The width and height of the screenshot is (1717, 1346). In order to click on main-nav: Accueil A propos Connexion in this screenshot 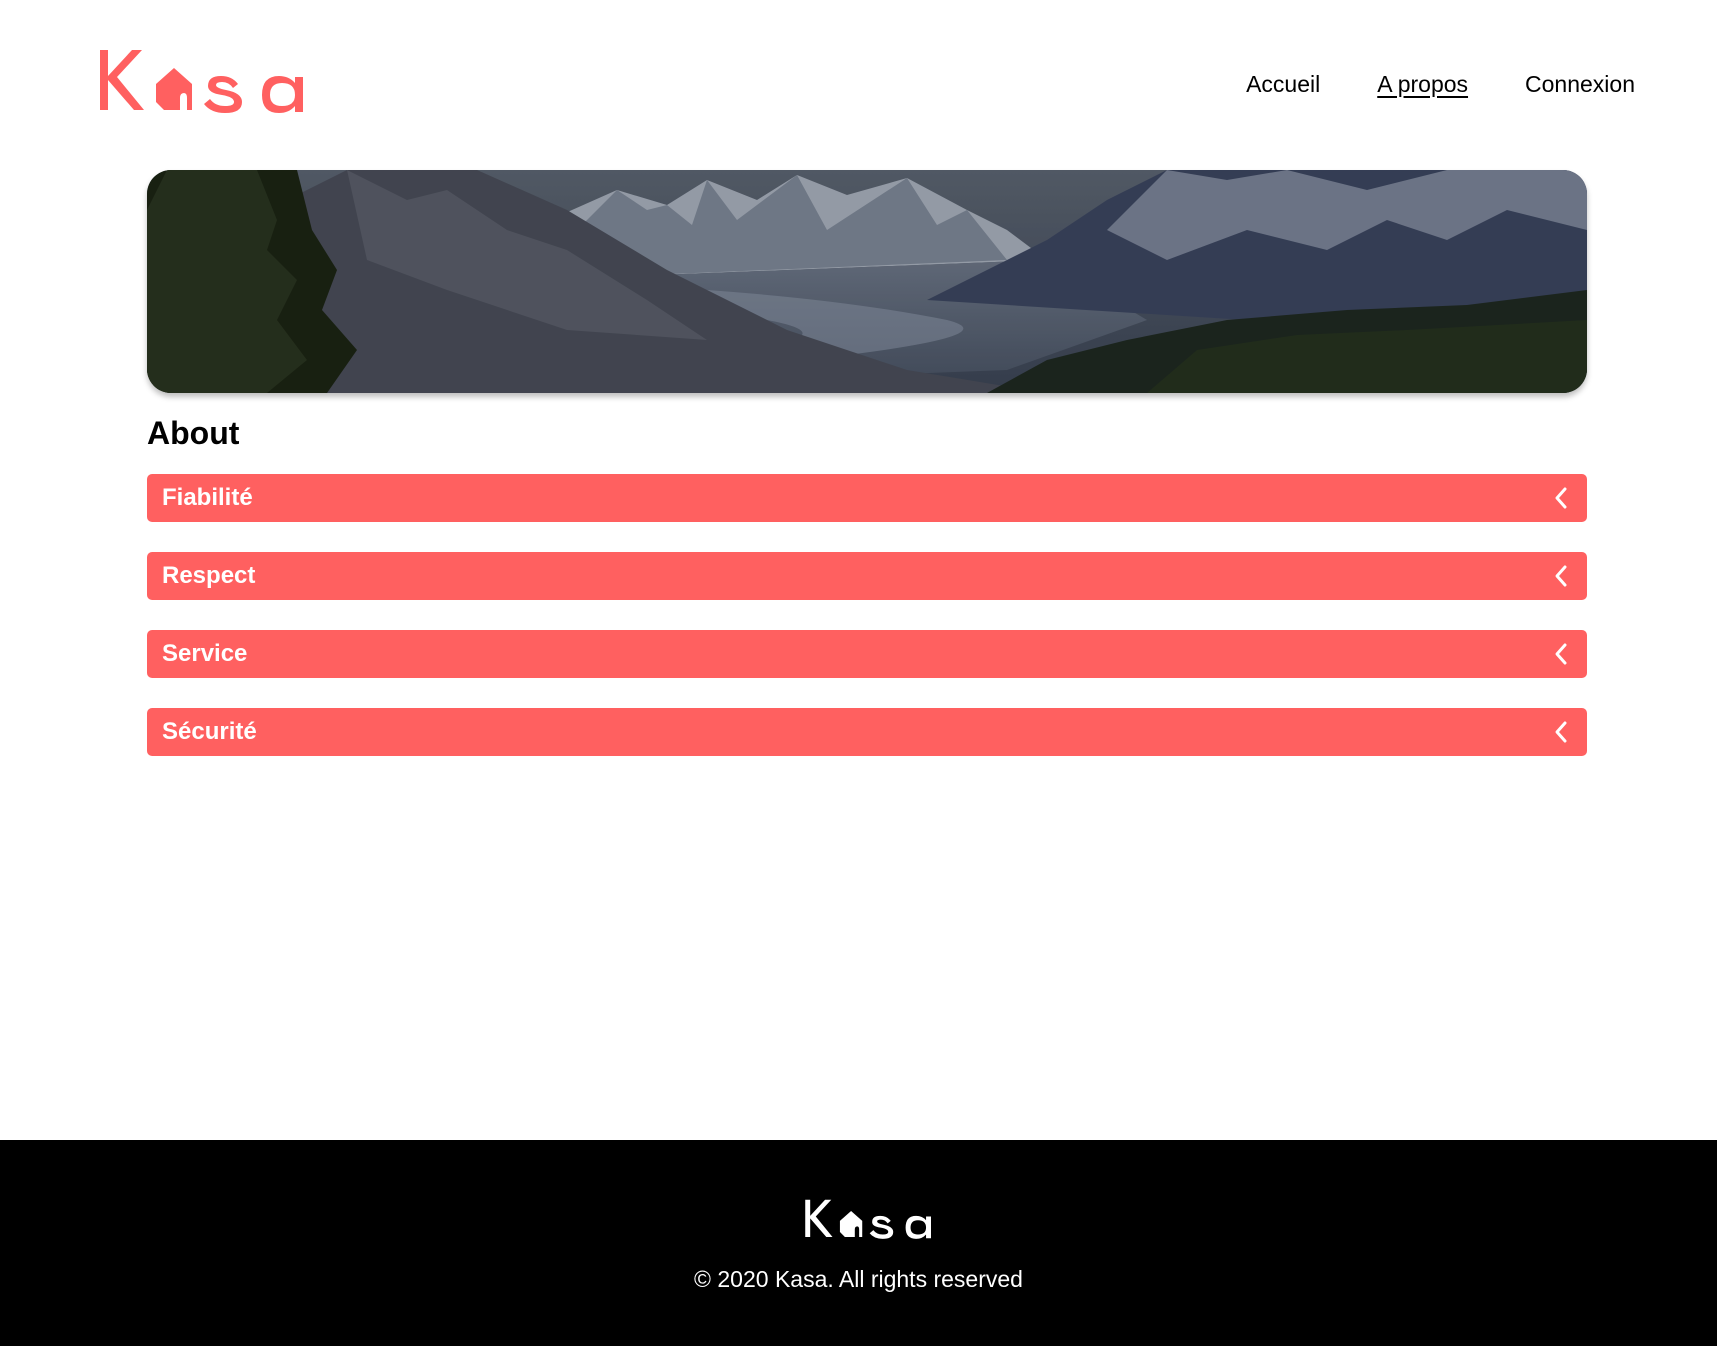, I will do `click(1440, 84)`.